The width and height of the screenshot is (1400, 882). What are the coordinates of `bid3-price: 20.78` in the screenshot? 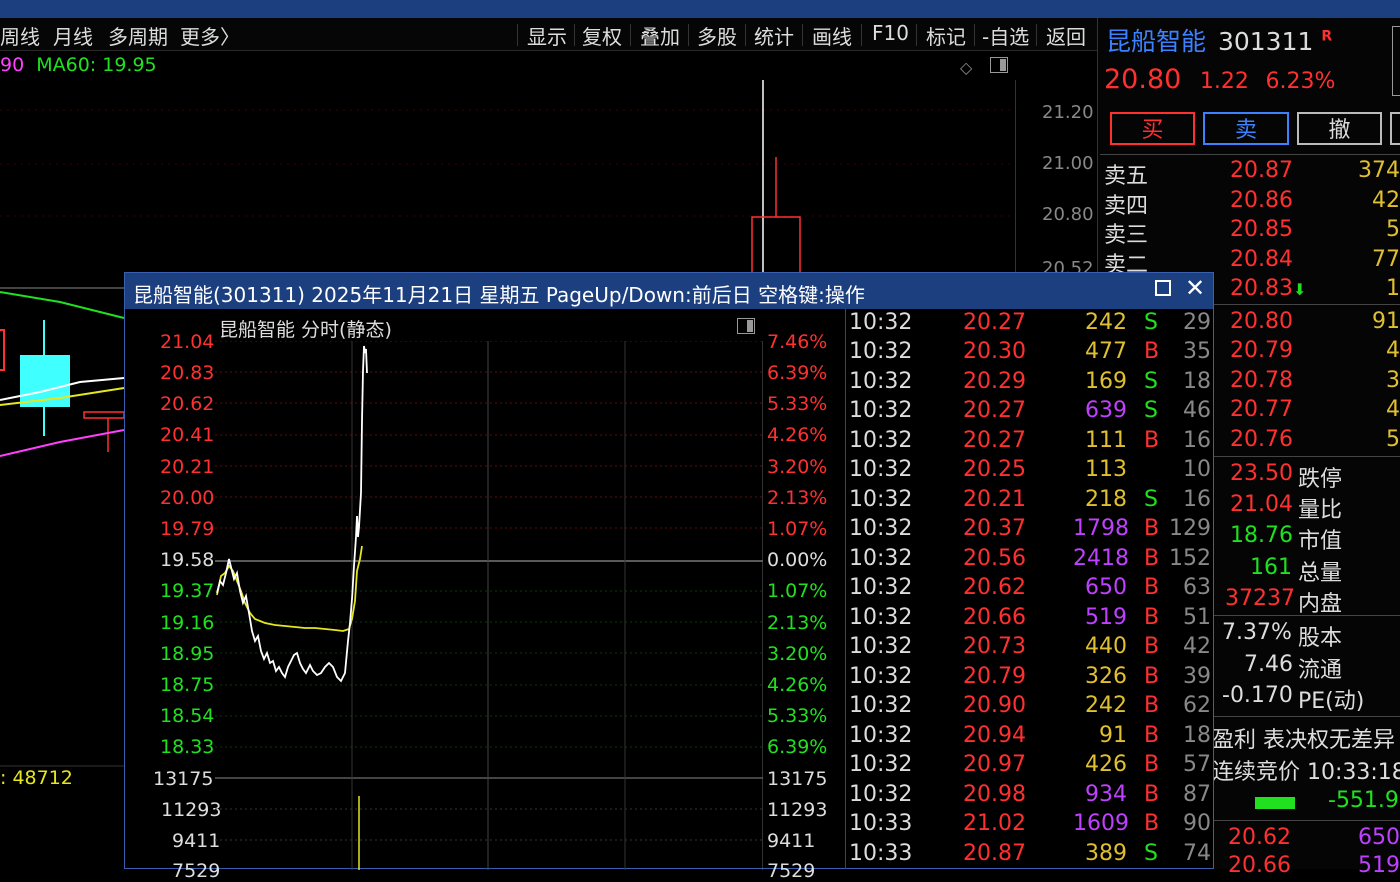 It's located at (1261, 380).